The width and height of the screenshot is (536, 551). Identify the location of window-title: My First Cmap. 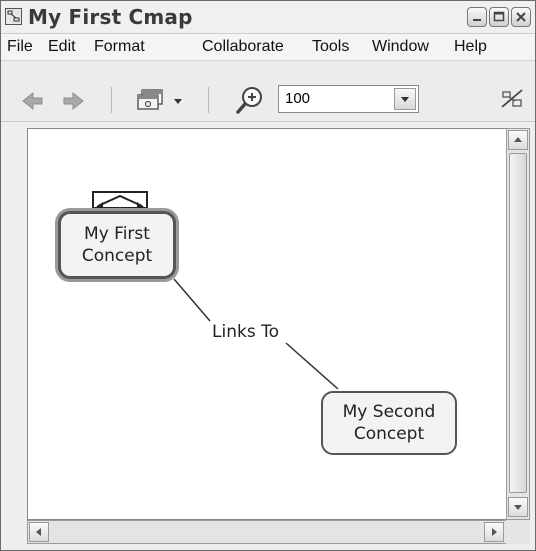
(110, 17).